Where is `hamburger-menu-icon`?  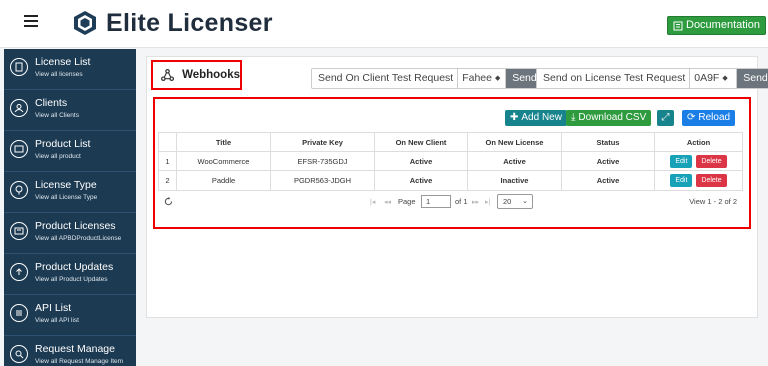
hamburger-menu-icon is located at coordinates (31, 22).